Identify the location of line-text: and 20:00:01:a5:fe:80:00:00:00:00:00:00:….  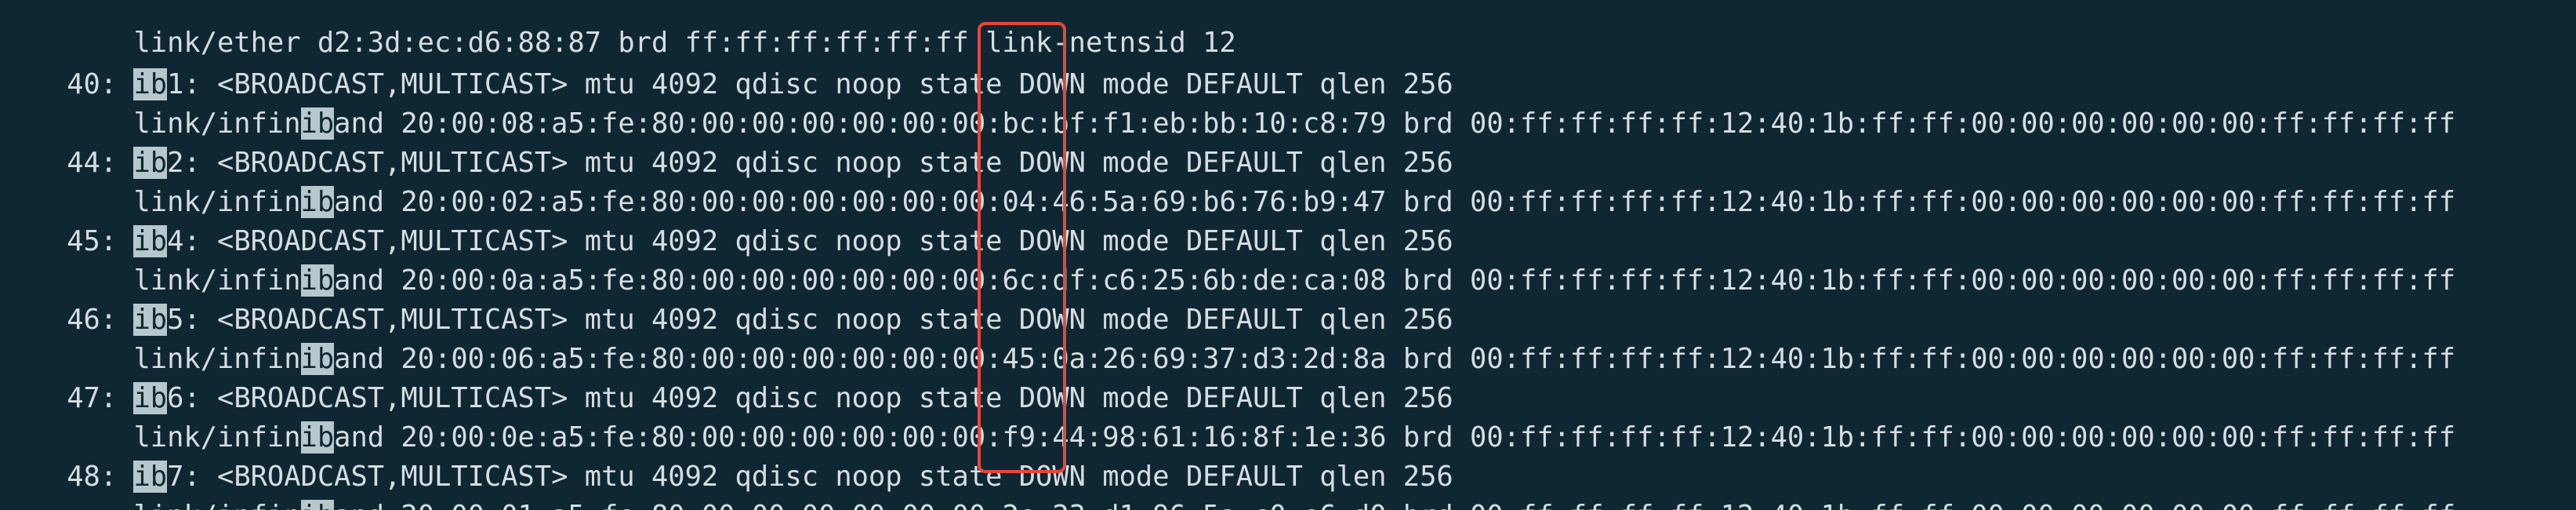
(1394, 505).